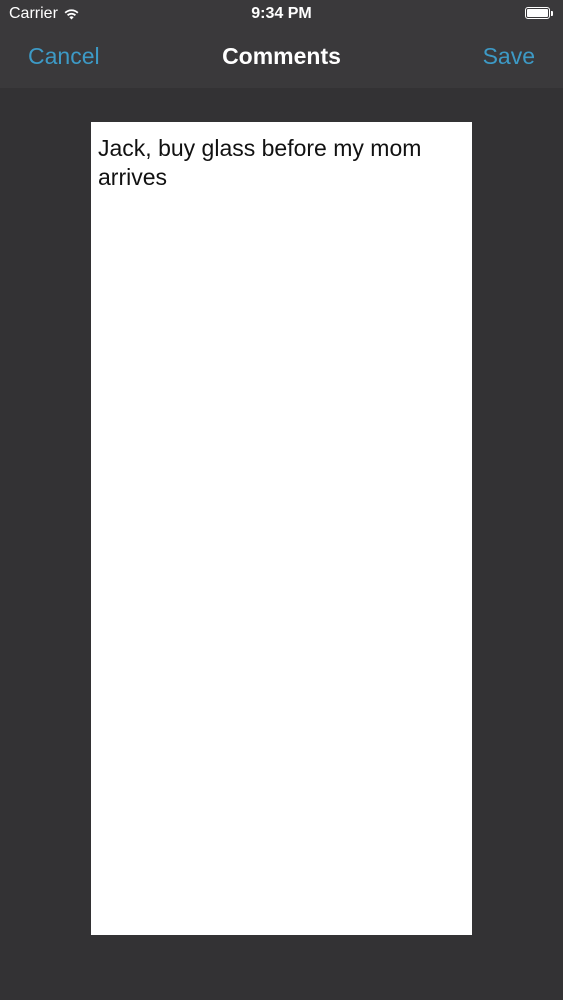 This screenshot has height=1000, width=563. I want to click on status-time: 9:34 PM, so click(281, 13).